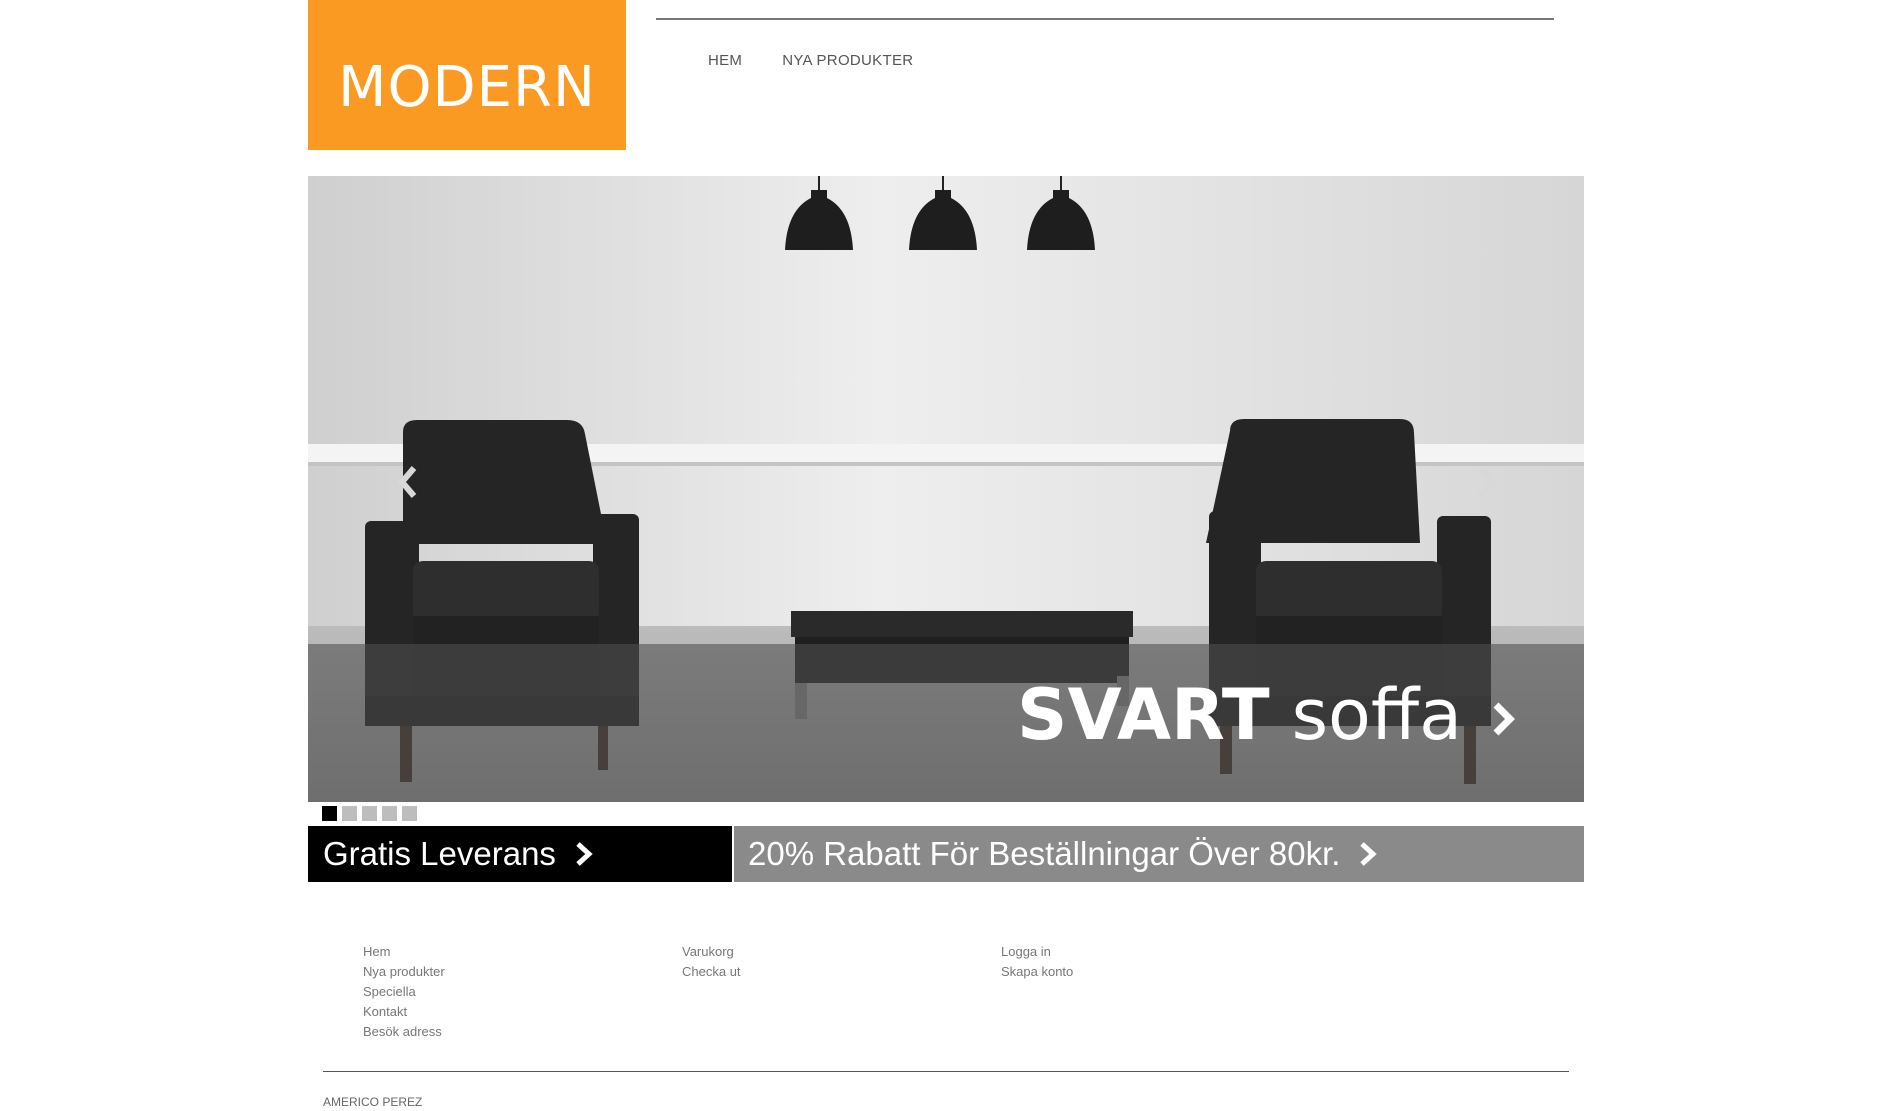  I want to click on slider-prev-button, so click(409, 482).